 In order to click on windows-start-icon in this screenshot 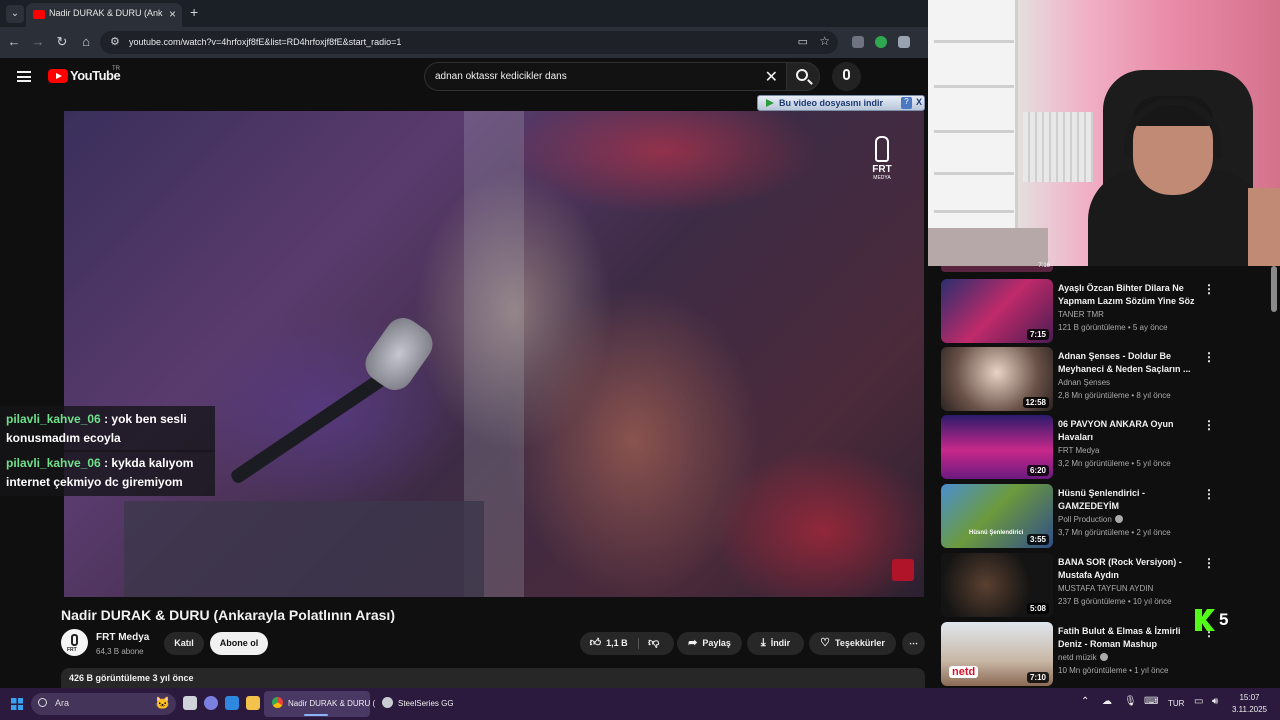, I will do `click(17, 704)`.